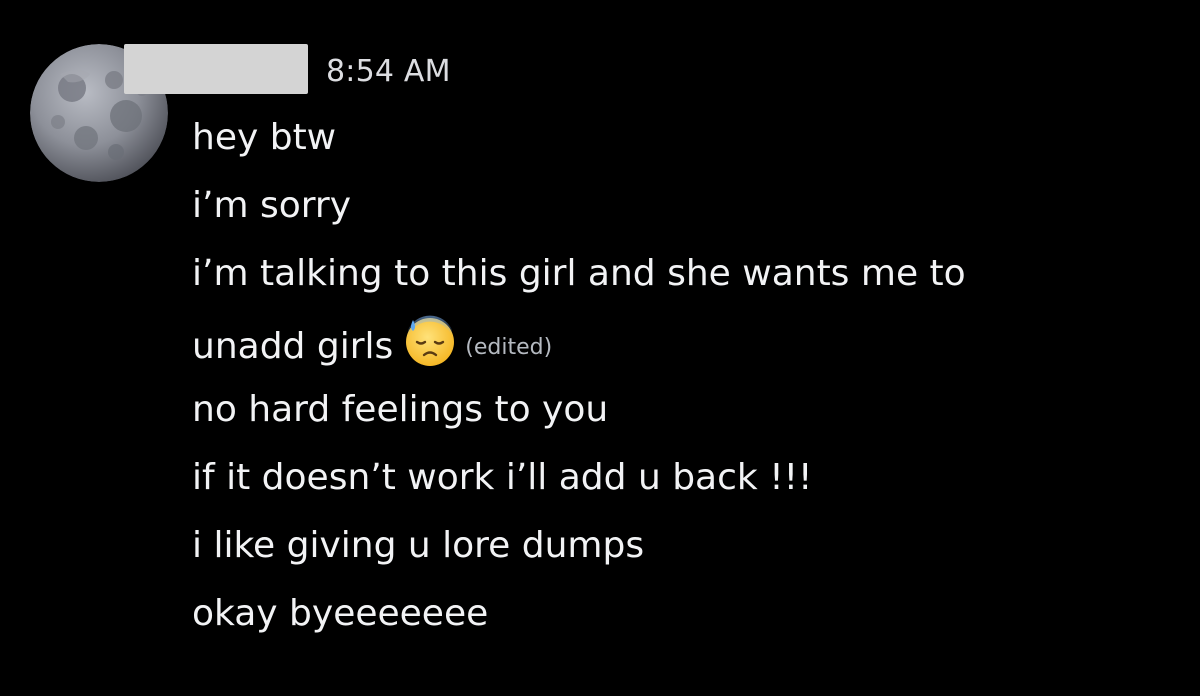 The image size is (1200, 696). I want to click on message-line: okay byeeeeeee, so click(687, 620).